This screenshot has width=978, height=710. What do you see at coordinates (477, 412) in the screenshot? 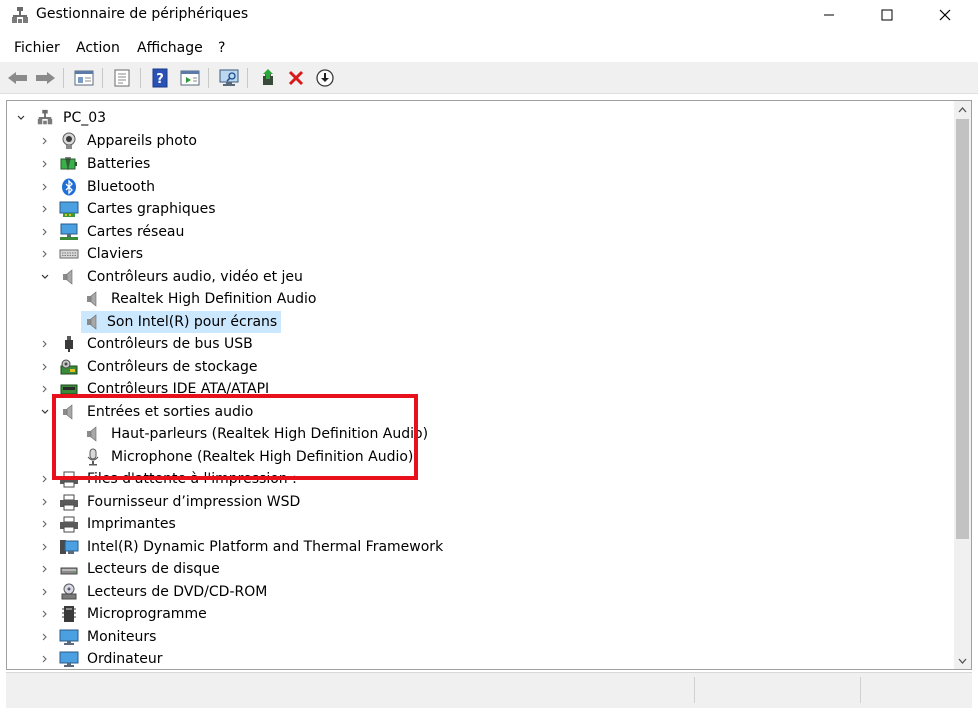
I see `tree-item-entrees-sorties-audio: Entrées et sorties audio` at bounding box center [477, 412].